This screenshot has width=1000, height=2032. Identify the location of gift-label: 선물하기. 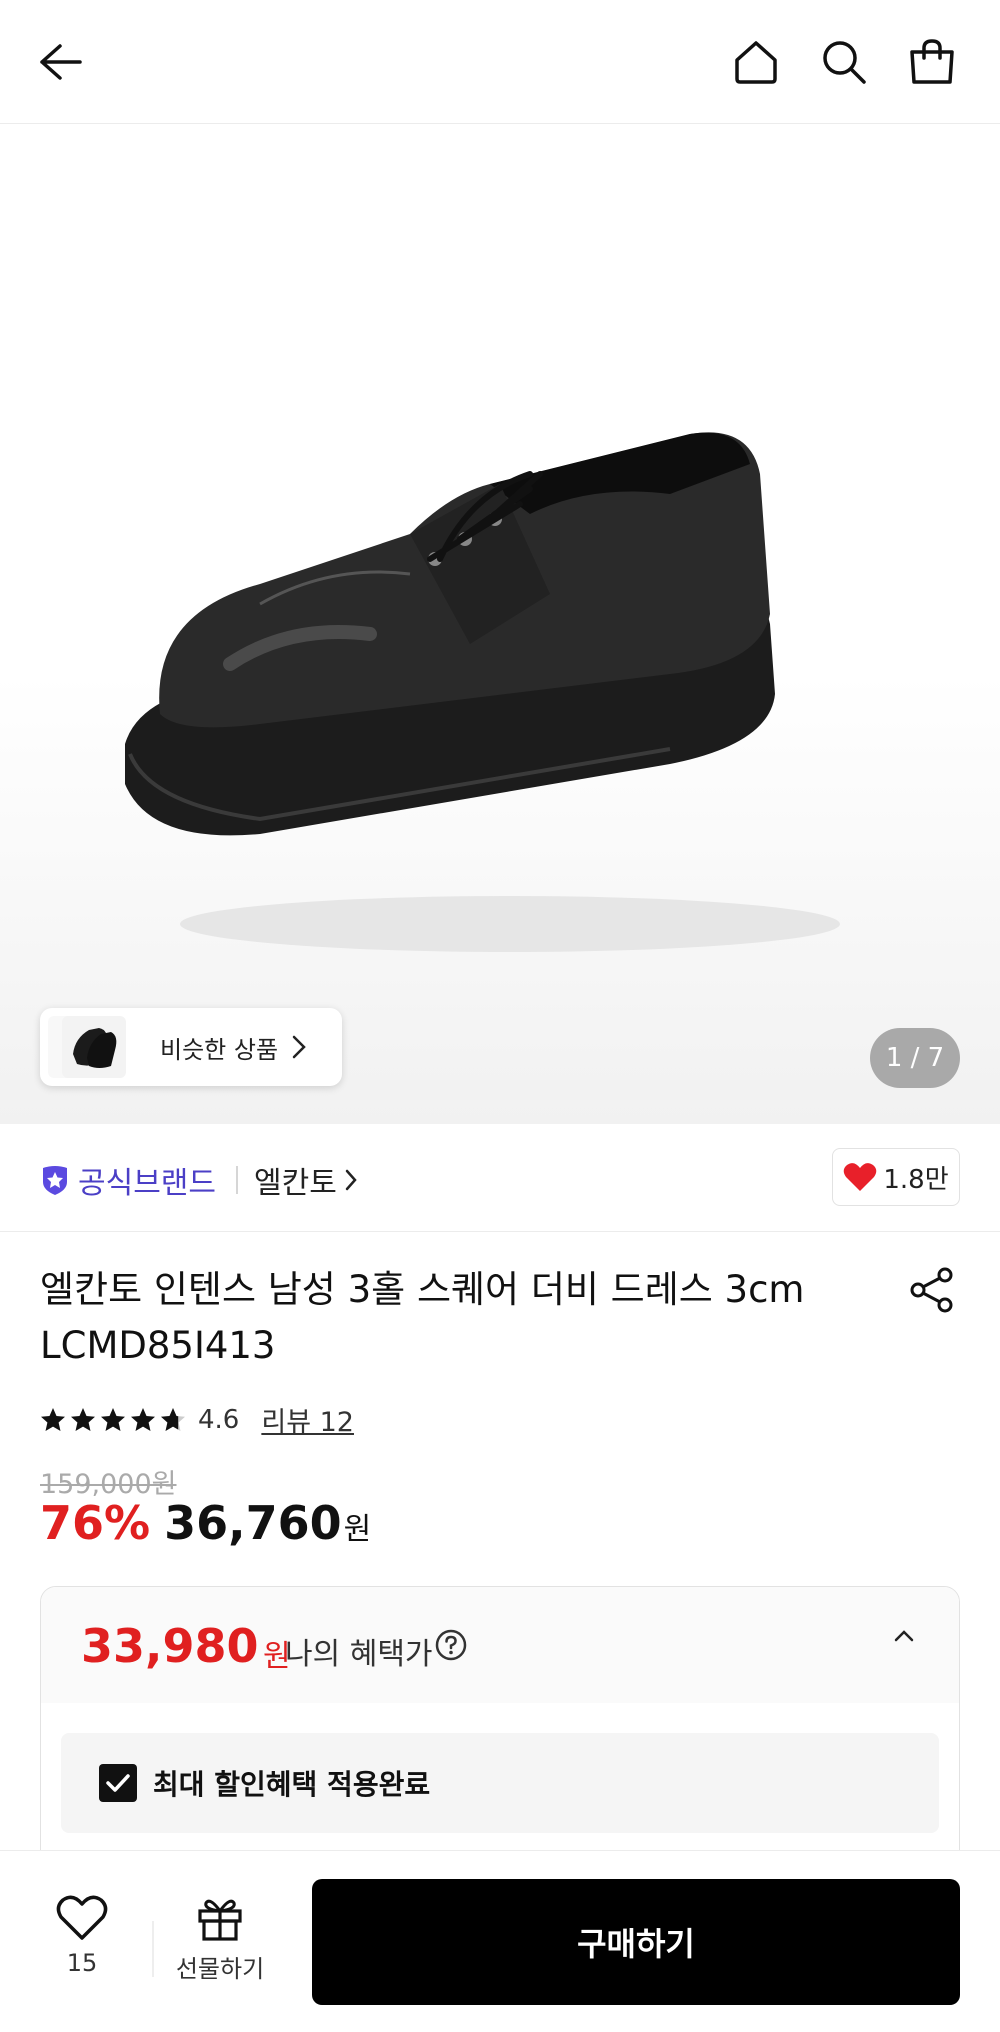
(220, 1969).